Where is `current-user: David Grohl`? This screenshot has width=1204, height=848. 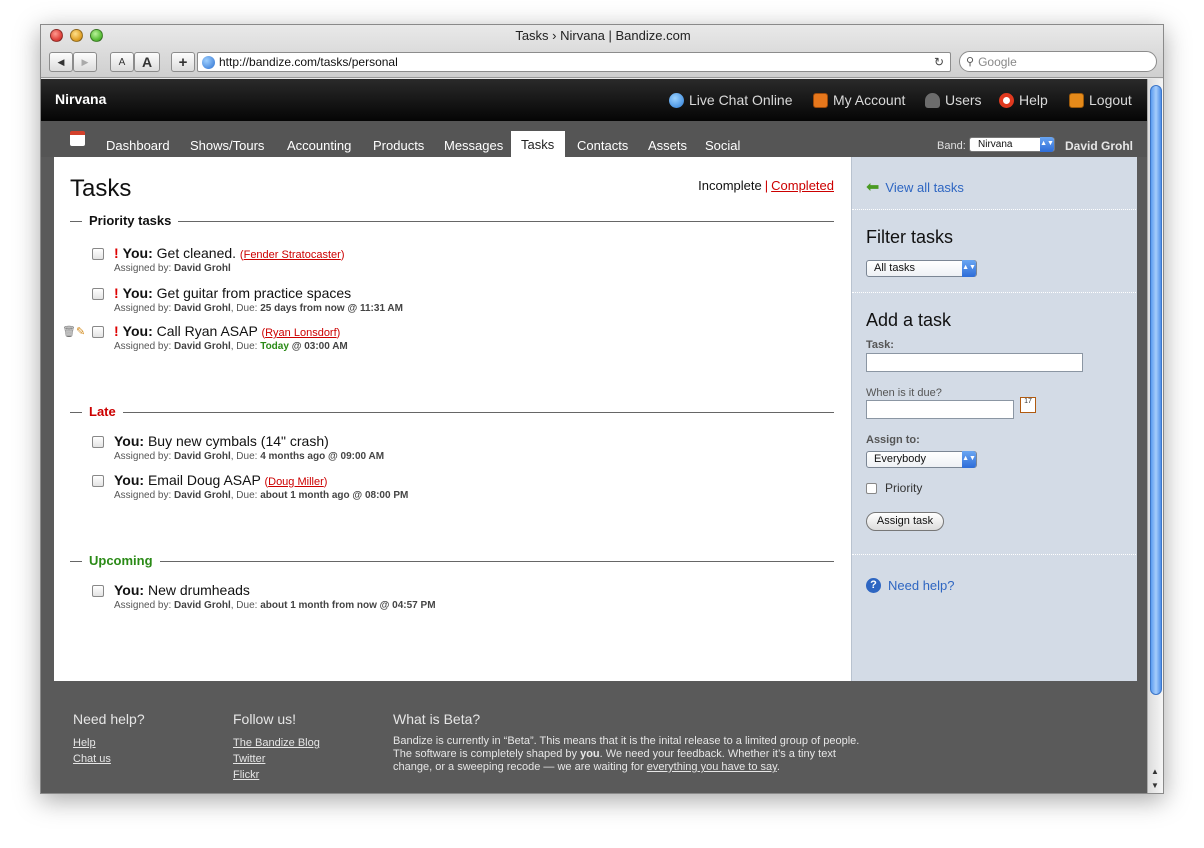
current-user: David Grohl is located at coordinates (1099, 146).